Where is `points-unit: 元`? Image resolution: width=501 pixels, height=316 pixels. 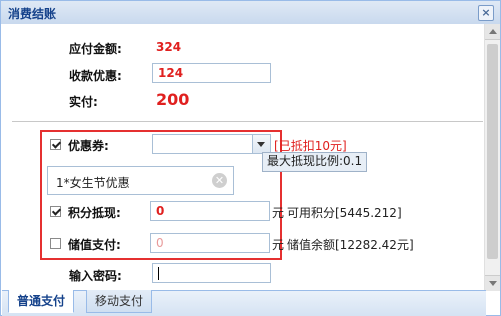 points-unit: 元 is located at coordinates (278, 213).